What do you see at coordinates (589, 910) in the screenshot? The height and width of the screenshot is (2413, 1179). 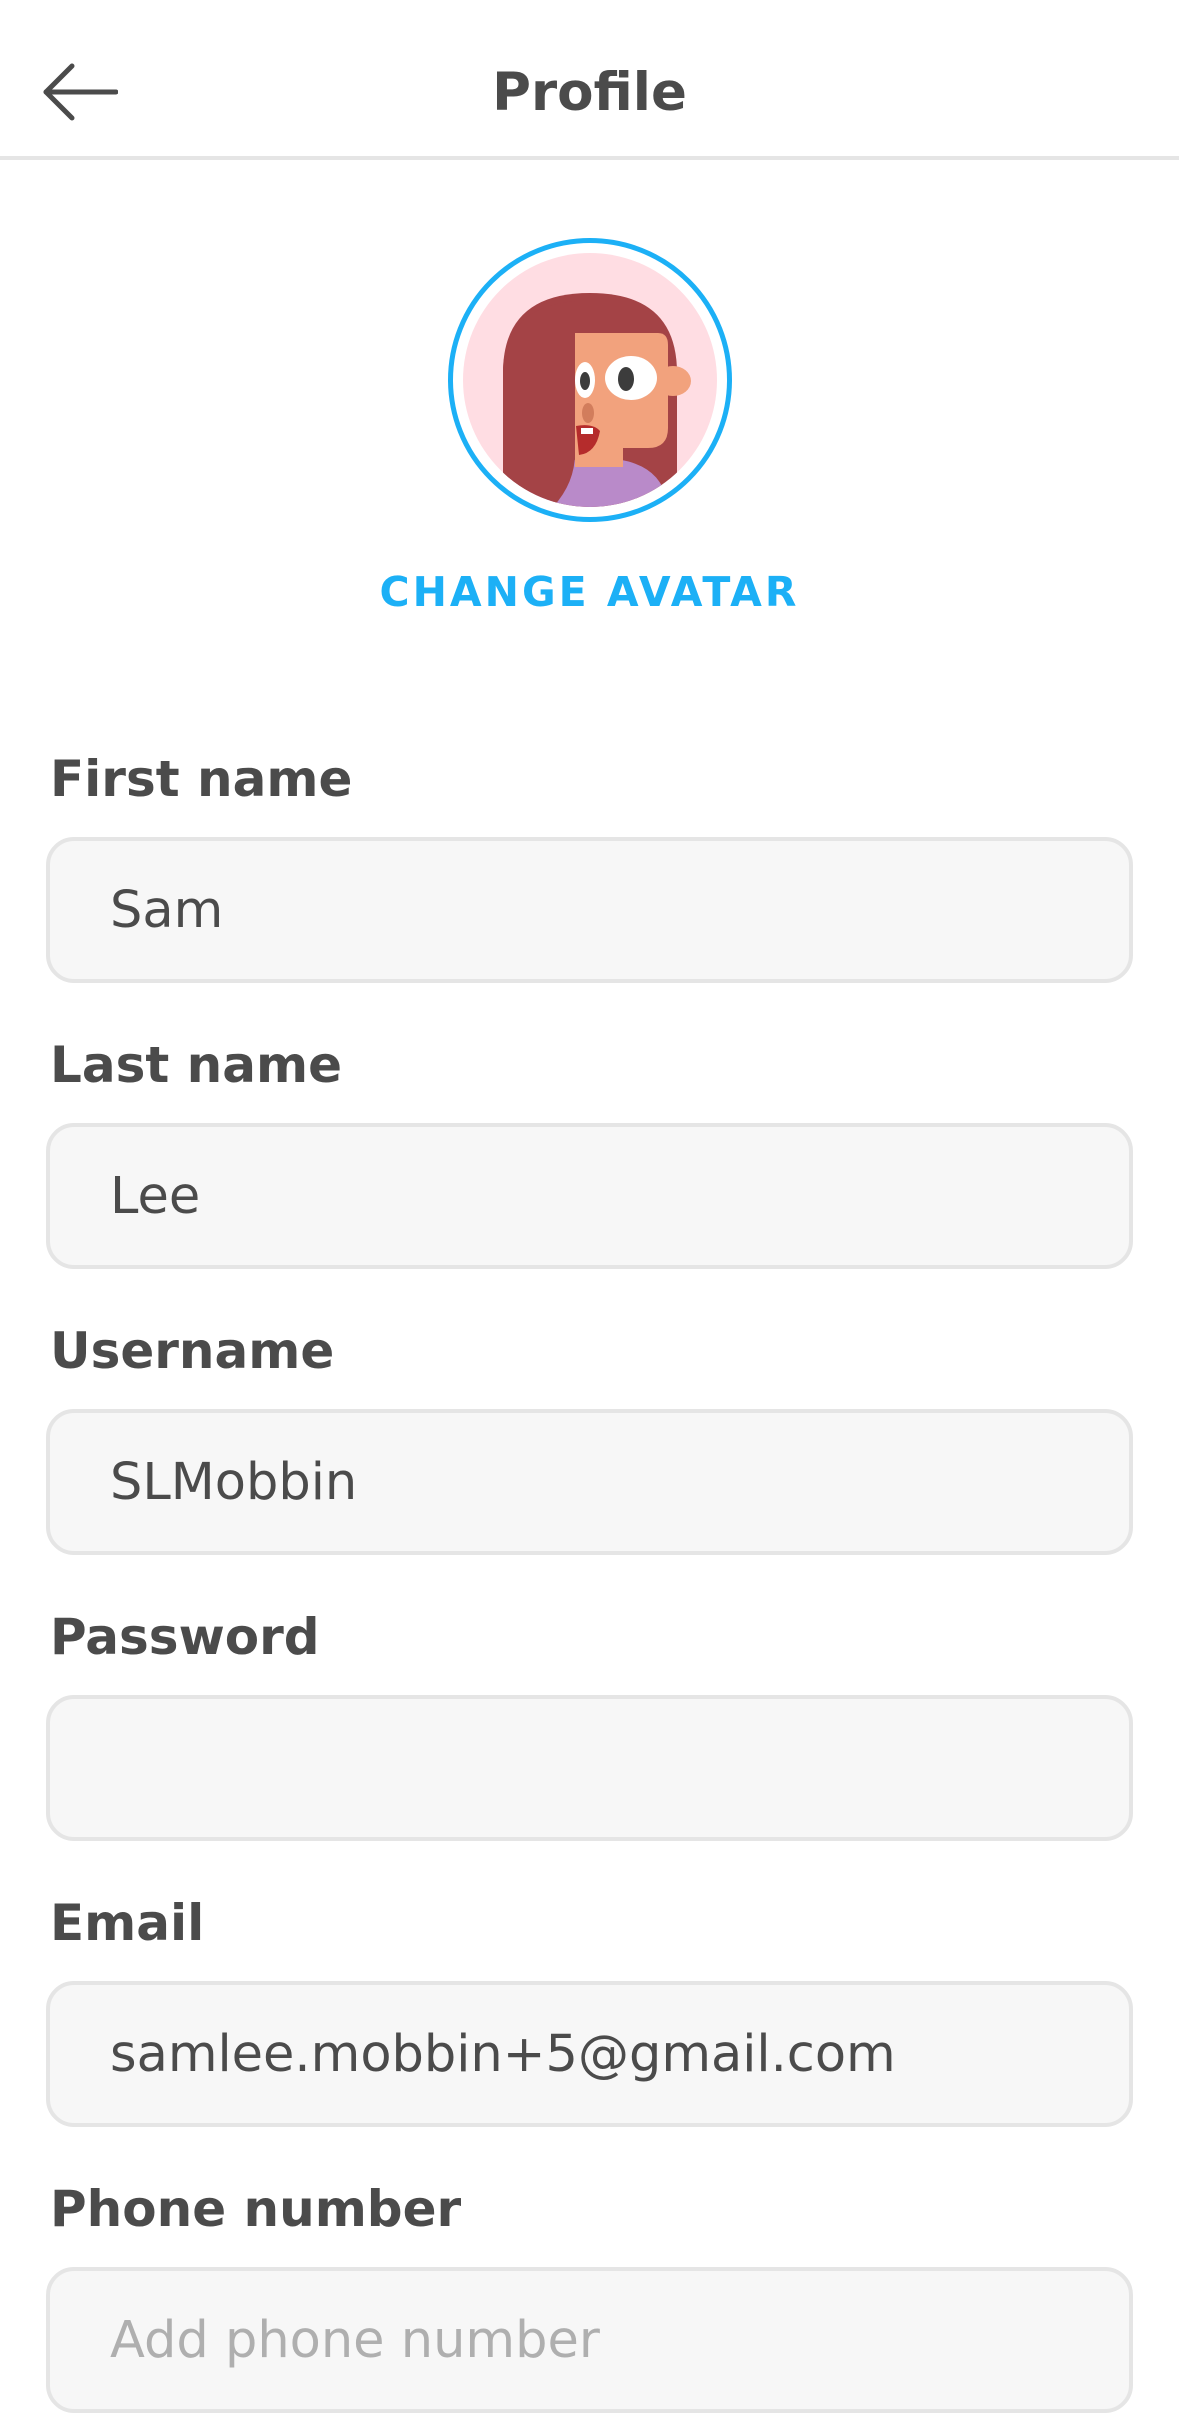 I see `first-name-input` at bounding box center [589, 910].